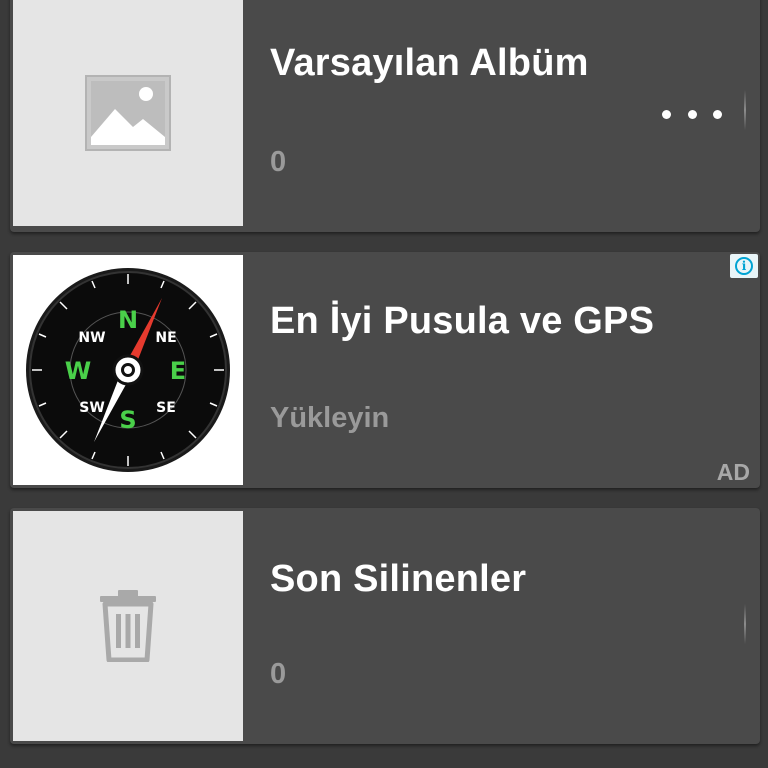  Describe the element at coordinates (329, 418) in the screenshot. I see `ad-cta: Yükleyin` at that location.